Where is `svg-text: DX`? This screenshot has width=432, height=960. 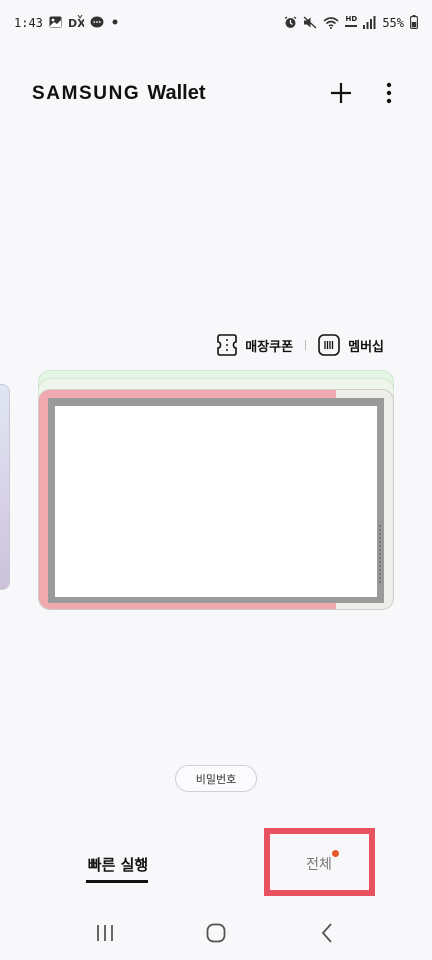
svg-text: DX is located at coordinates (76, 23).